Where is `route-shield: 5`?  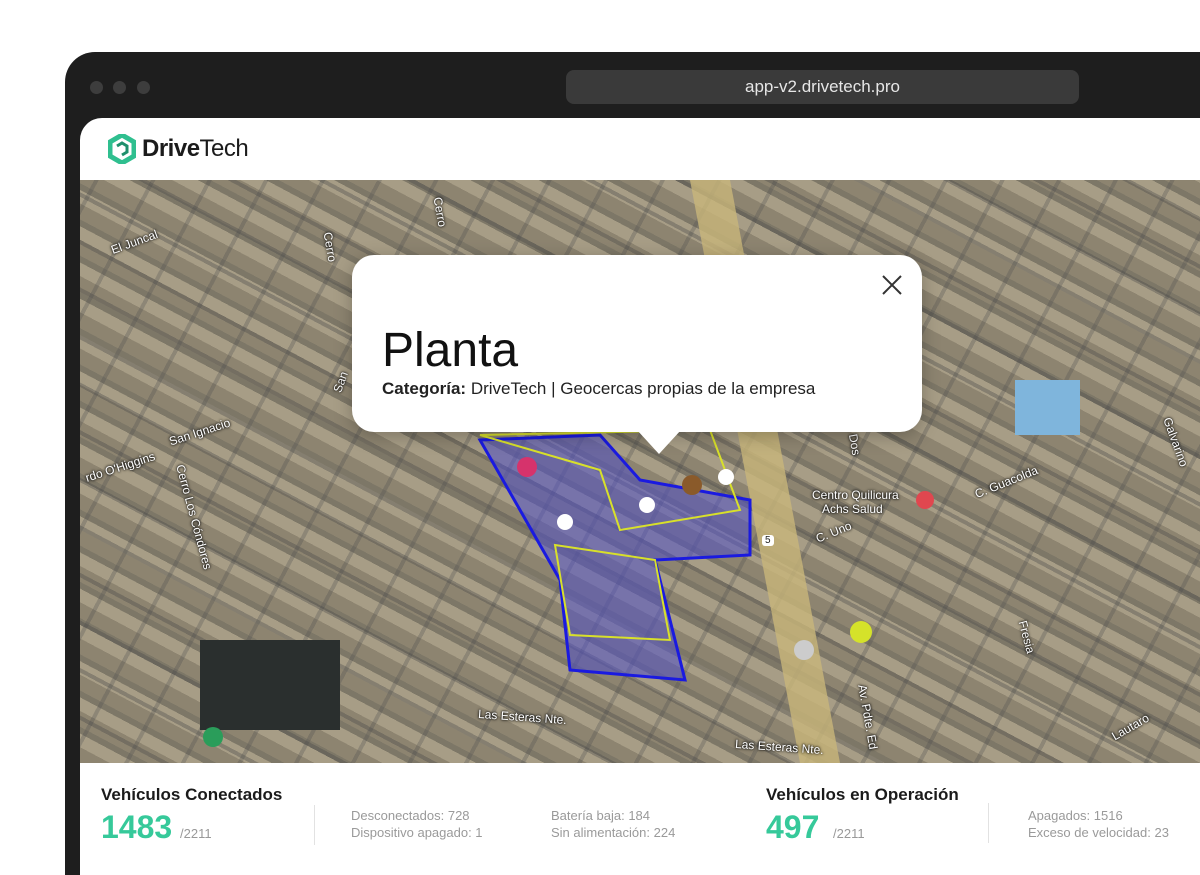 route-shield: 5 is located at coordinates (768, 540).